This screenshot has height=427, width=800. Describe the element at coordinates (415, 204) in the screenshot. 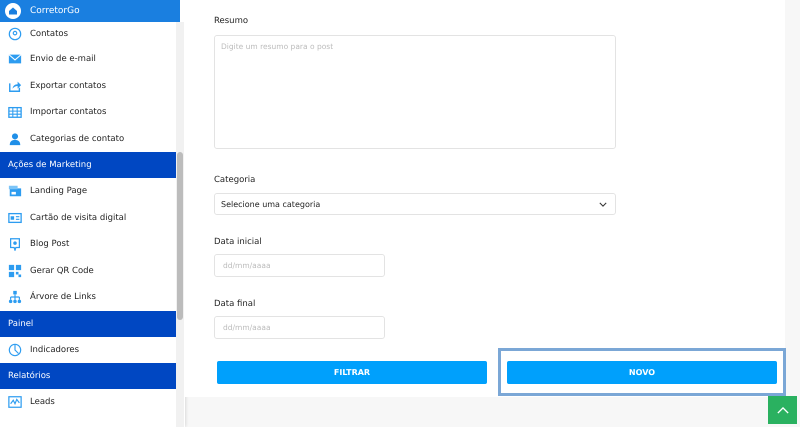

I see `category-dropdown: Selecione uma categoria` at that location.